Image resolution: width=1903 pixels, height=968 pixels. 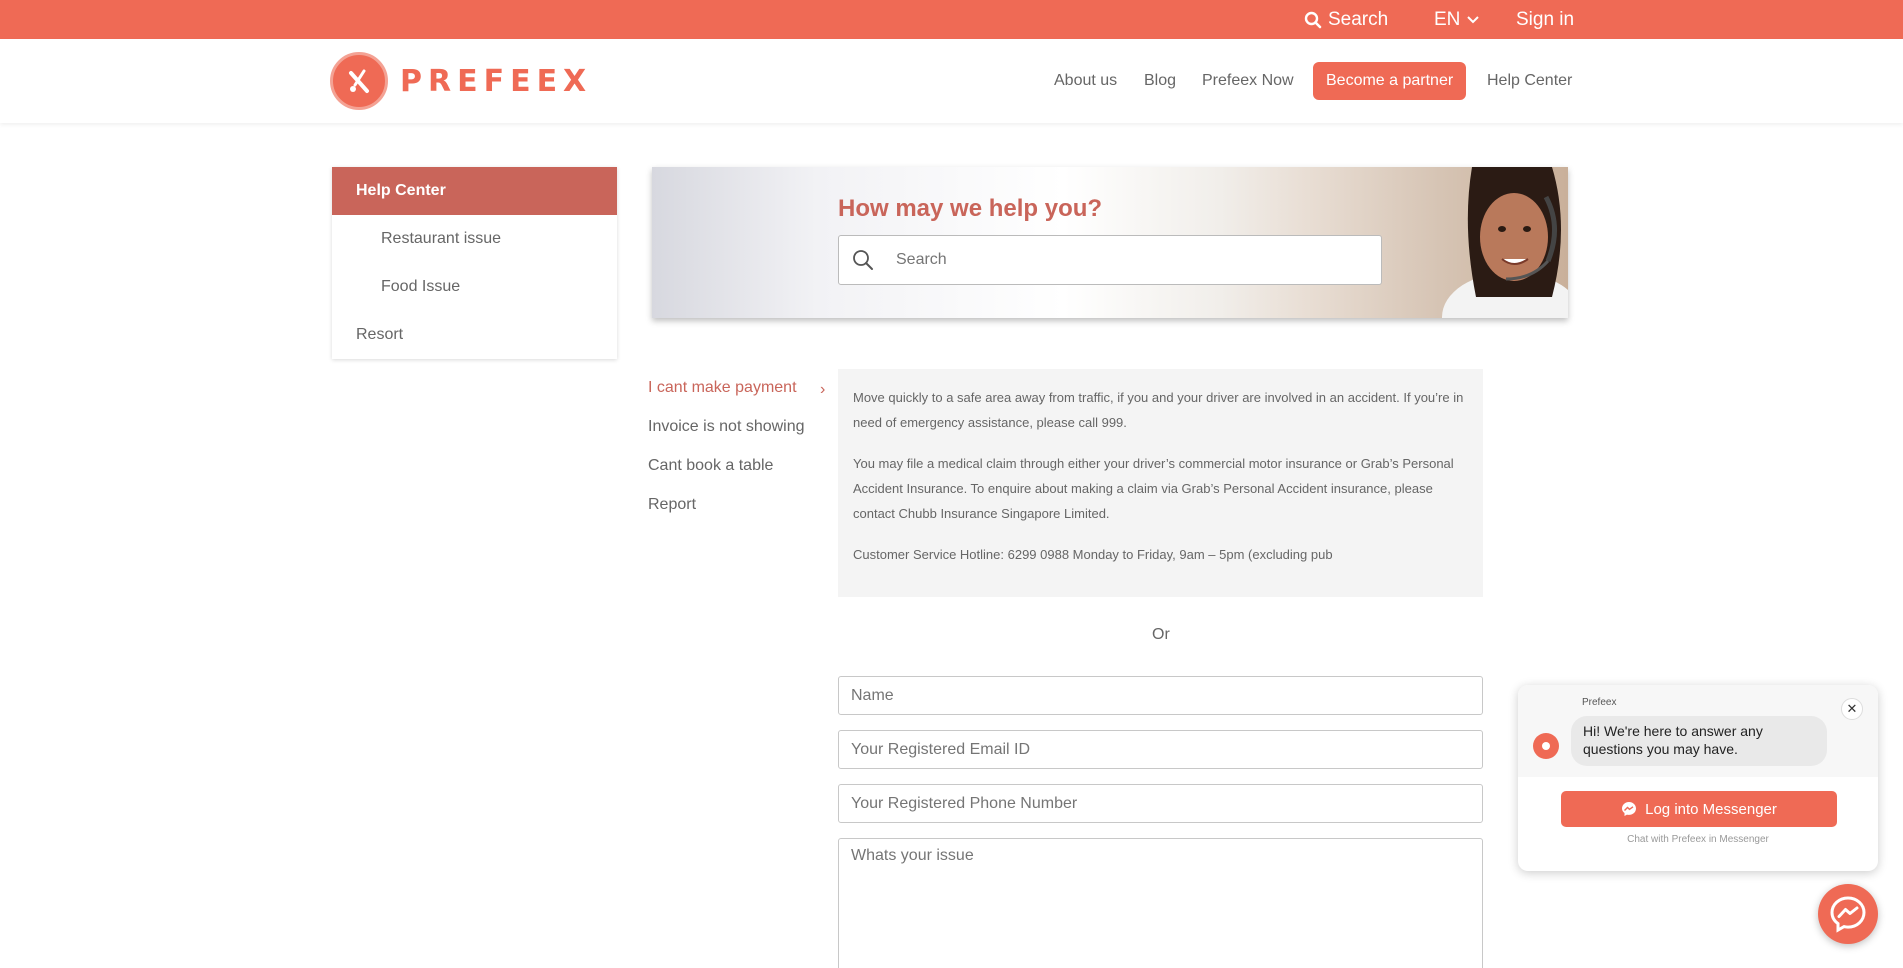 I want to click on support-agent-image, so click(x=1505, y=242).